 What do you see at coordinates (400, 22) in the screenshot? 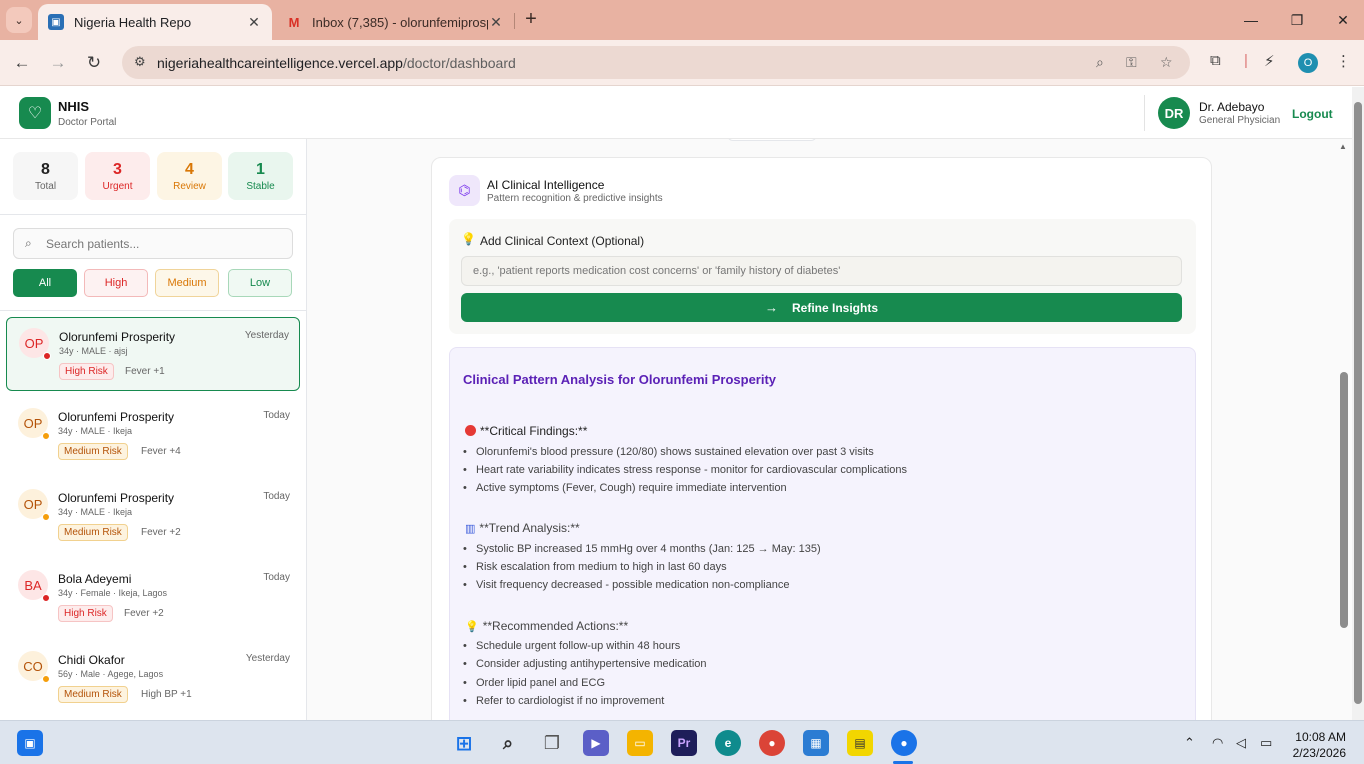
I see `tab-title: Inbox (7,385) - olorunfemiprosp` at bounding box center [400, 22].